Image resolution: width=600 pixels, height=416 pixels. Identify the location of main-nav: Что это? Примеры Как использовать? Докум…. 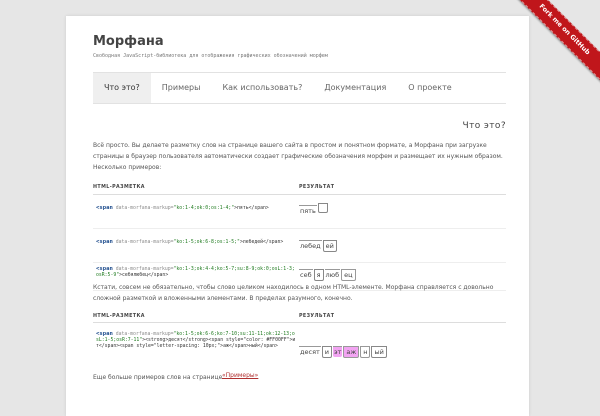
(299, 88).